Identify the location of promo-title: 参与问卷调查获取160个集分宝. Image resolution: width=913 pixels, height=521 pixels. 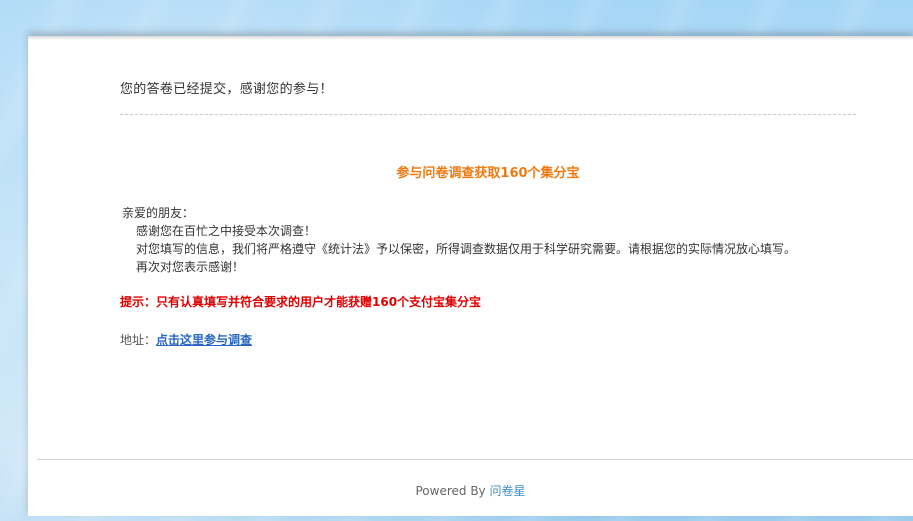
(488, 173).